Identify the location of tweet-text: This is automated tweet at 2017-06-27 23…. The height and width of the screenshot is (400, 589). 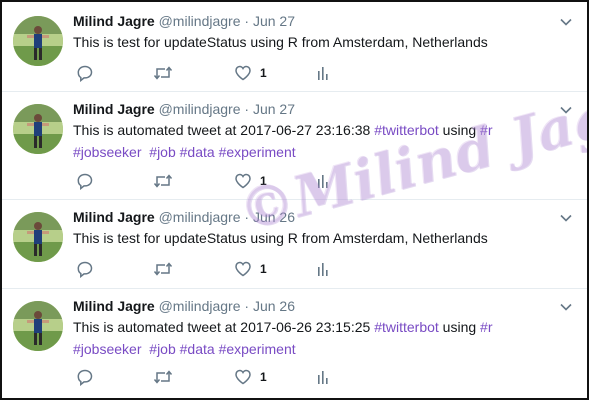
(318, 141).